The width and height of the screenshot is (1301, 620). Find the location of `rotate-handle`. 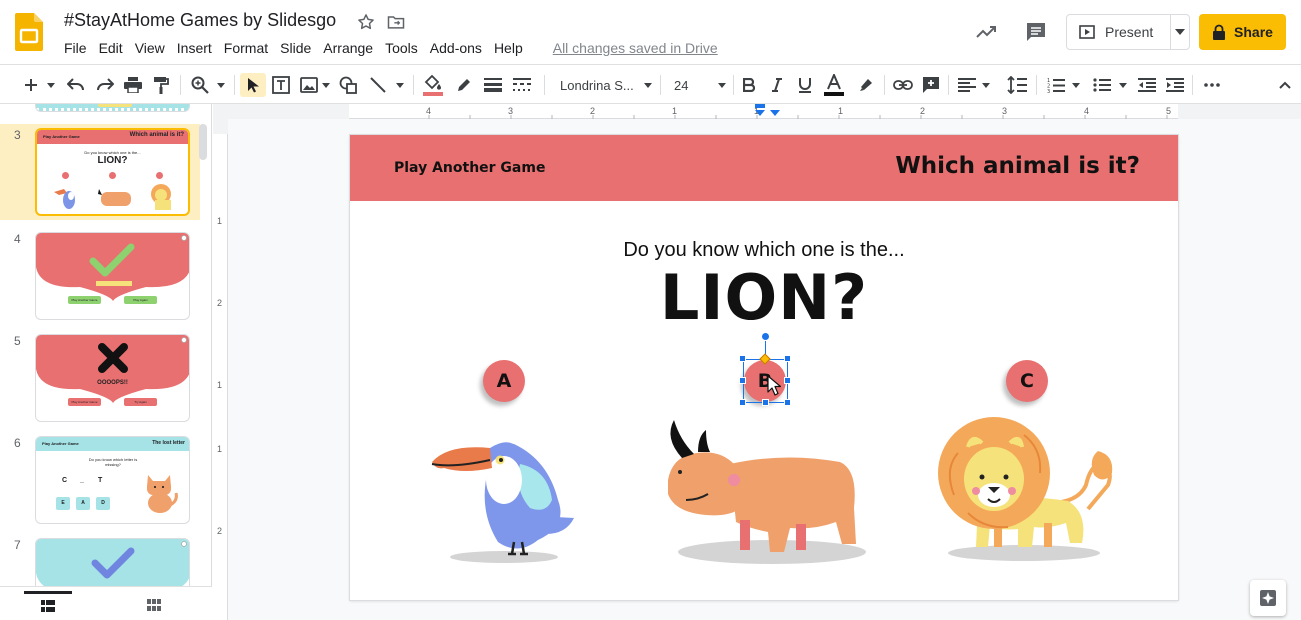

rotate-handle is located at coordinates (765, 336).